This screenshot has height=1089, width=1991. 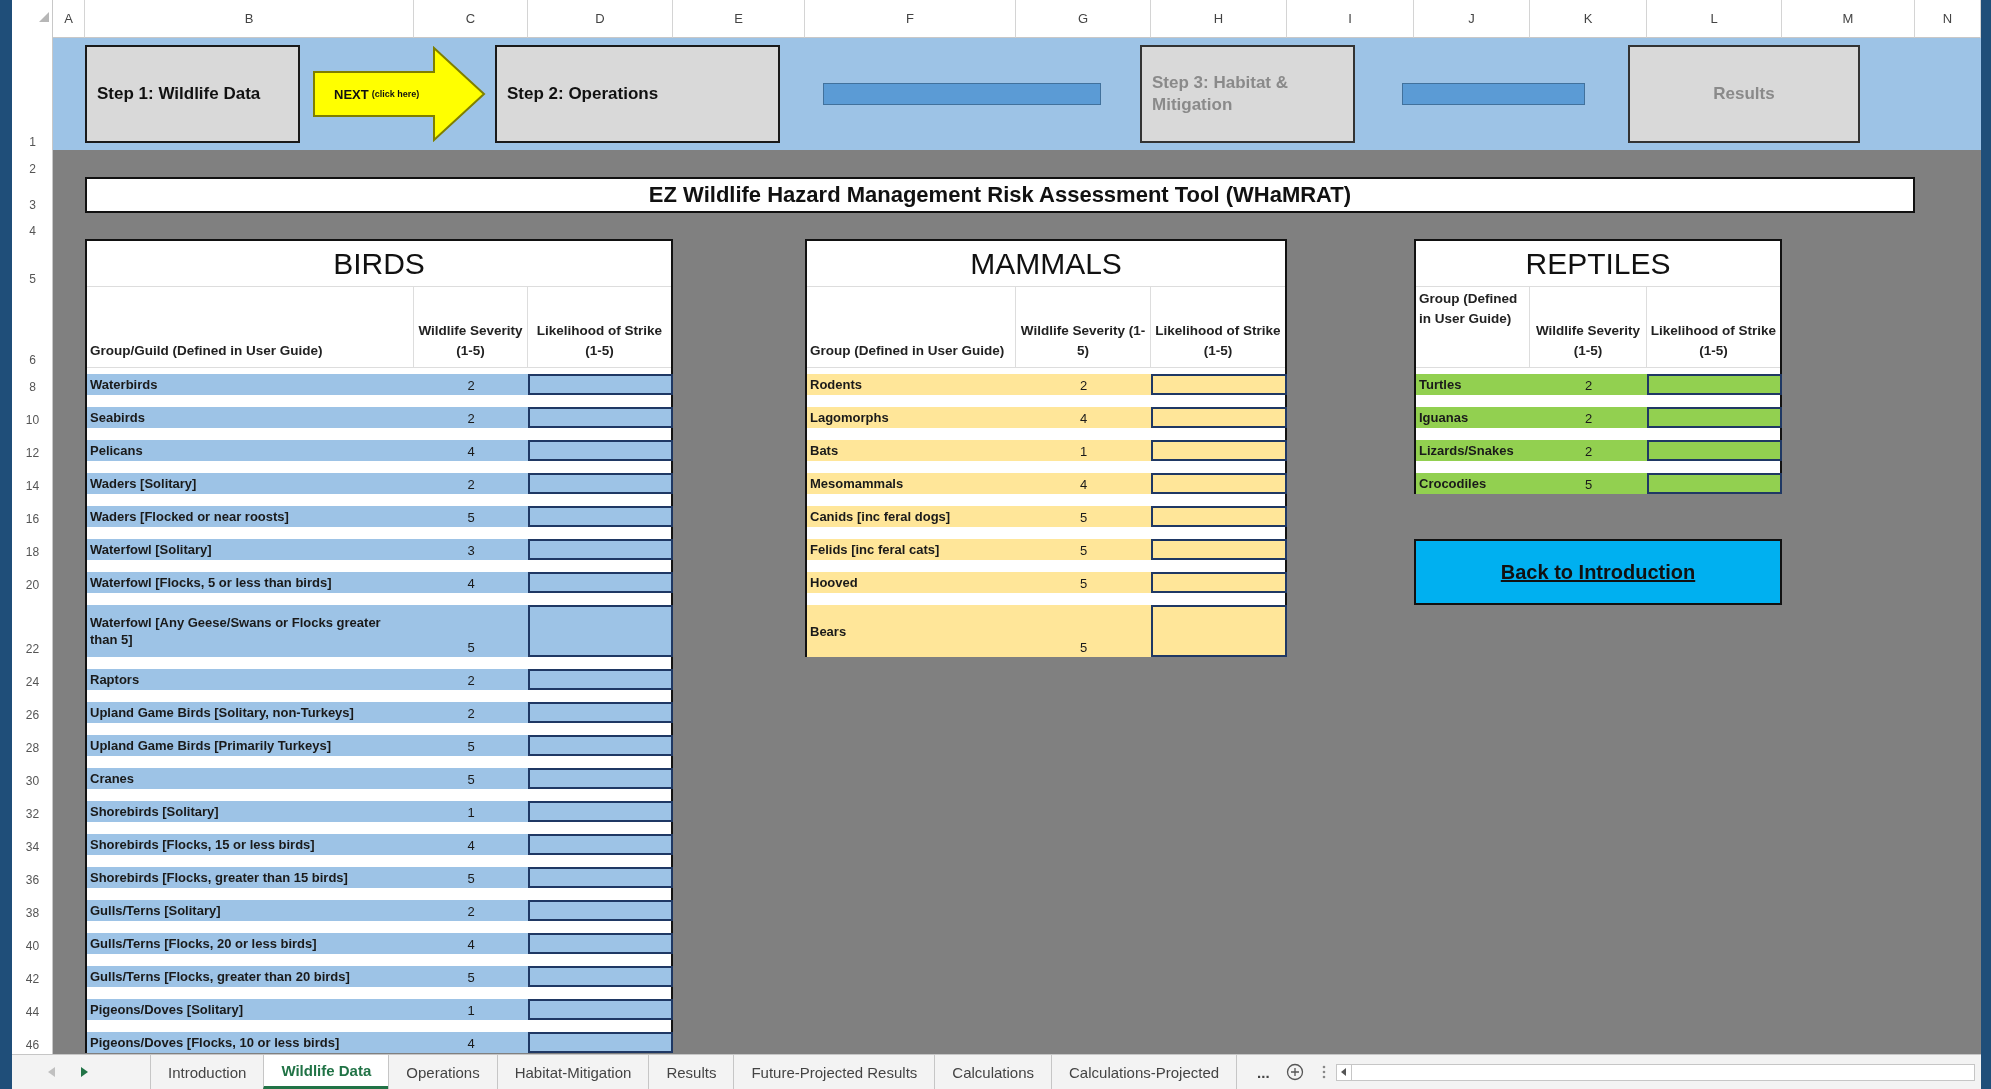 I want to click on row-number: 46, so click(x=32, y=1042).